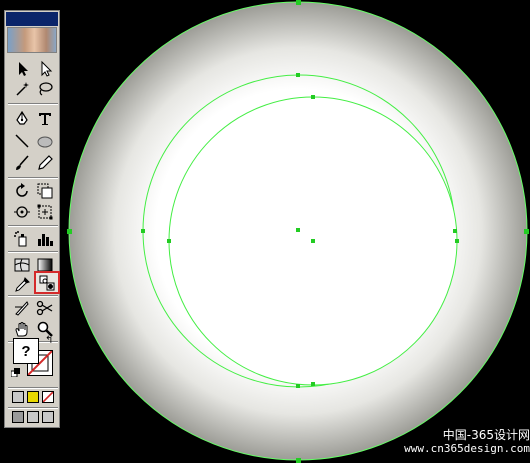 Image resolution: width=530 pixels, height=463 pixels. What do you see at coordinates (32, 19) in the screenshot?
I see `panel-titlebar` at bounding box center [32, 19].